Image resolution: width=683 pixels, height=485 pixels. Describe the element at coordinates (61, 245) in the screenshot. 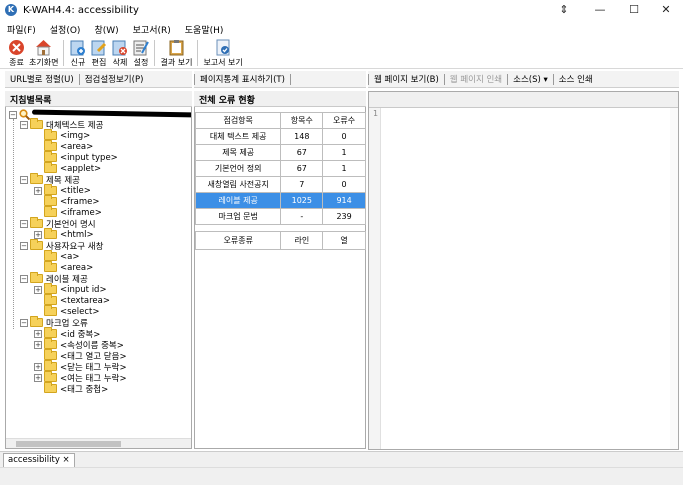

I see `tree-category: − 사용자요구 새창` at that location.